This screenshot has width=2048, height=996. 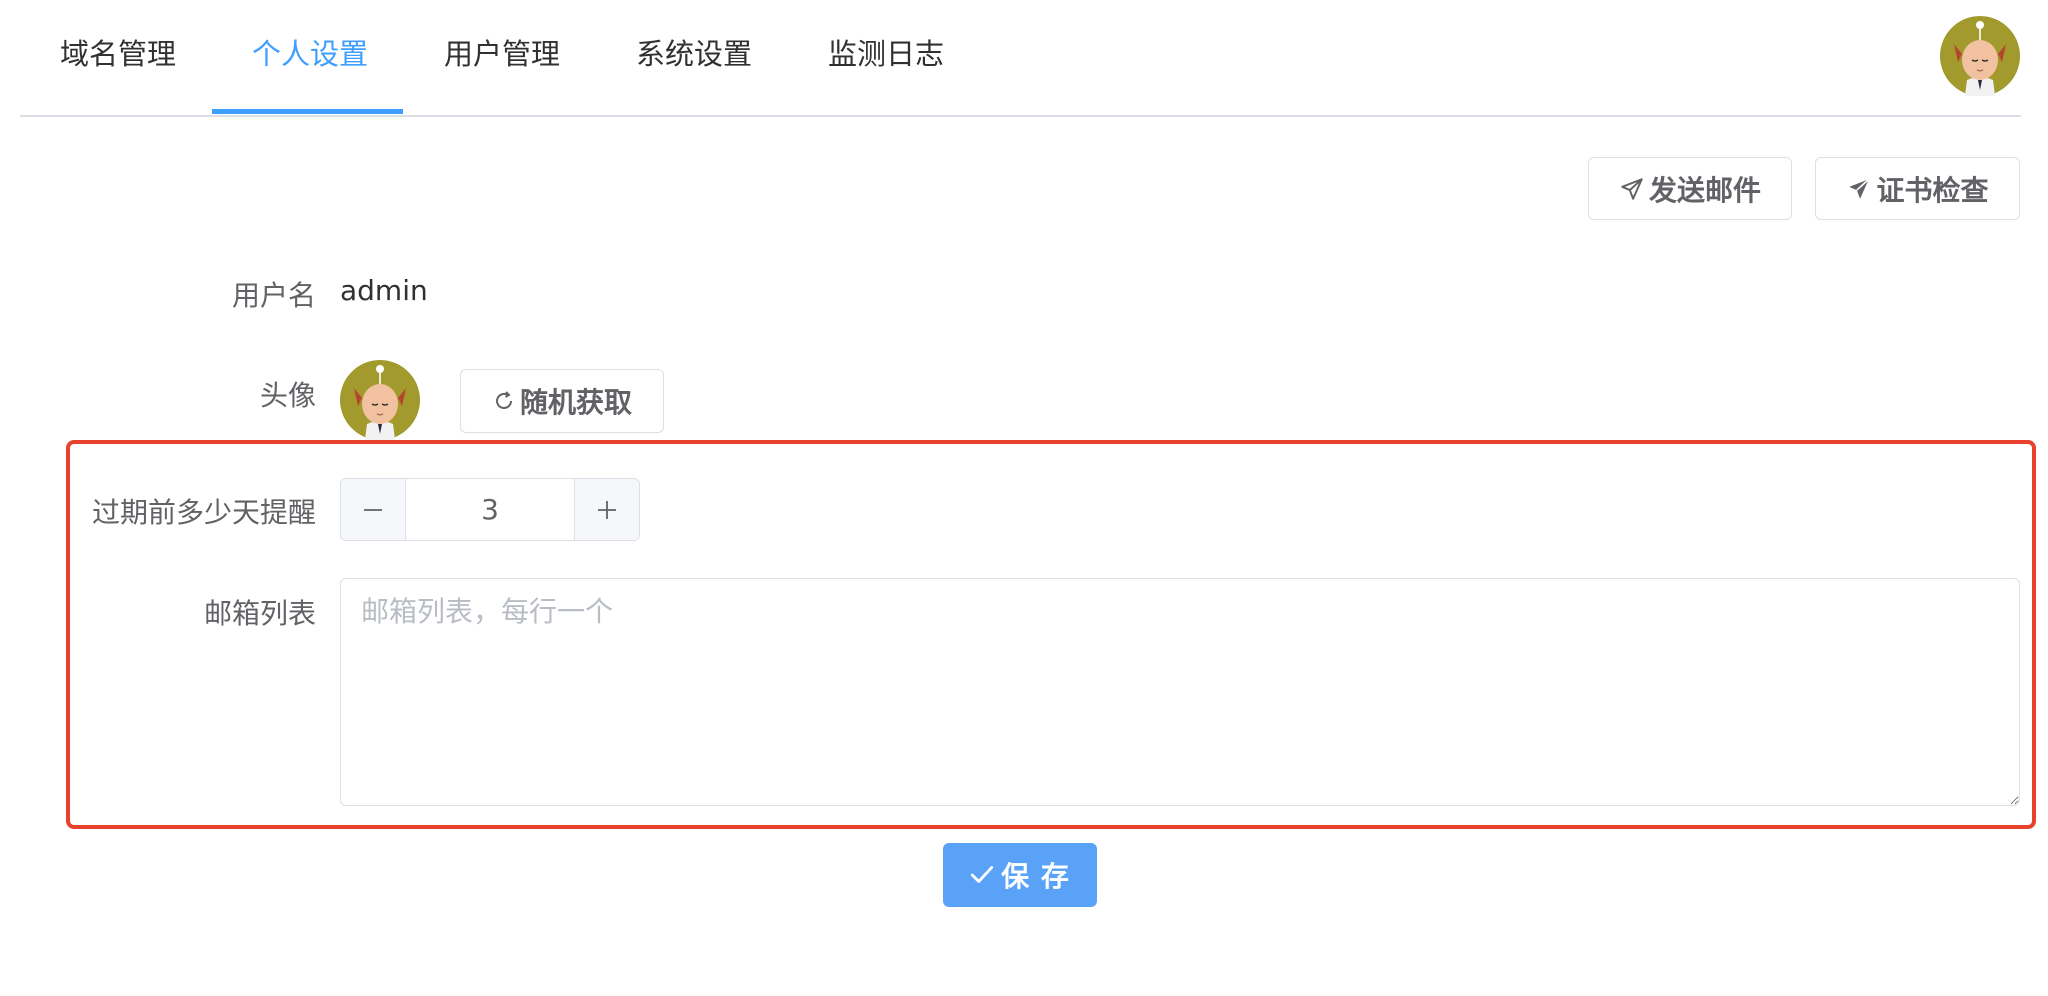 I want to click on paper-plane-filled-icon, so click(x=1859, y=188).